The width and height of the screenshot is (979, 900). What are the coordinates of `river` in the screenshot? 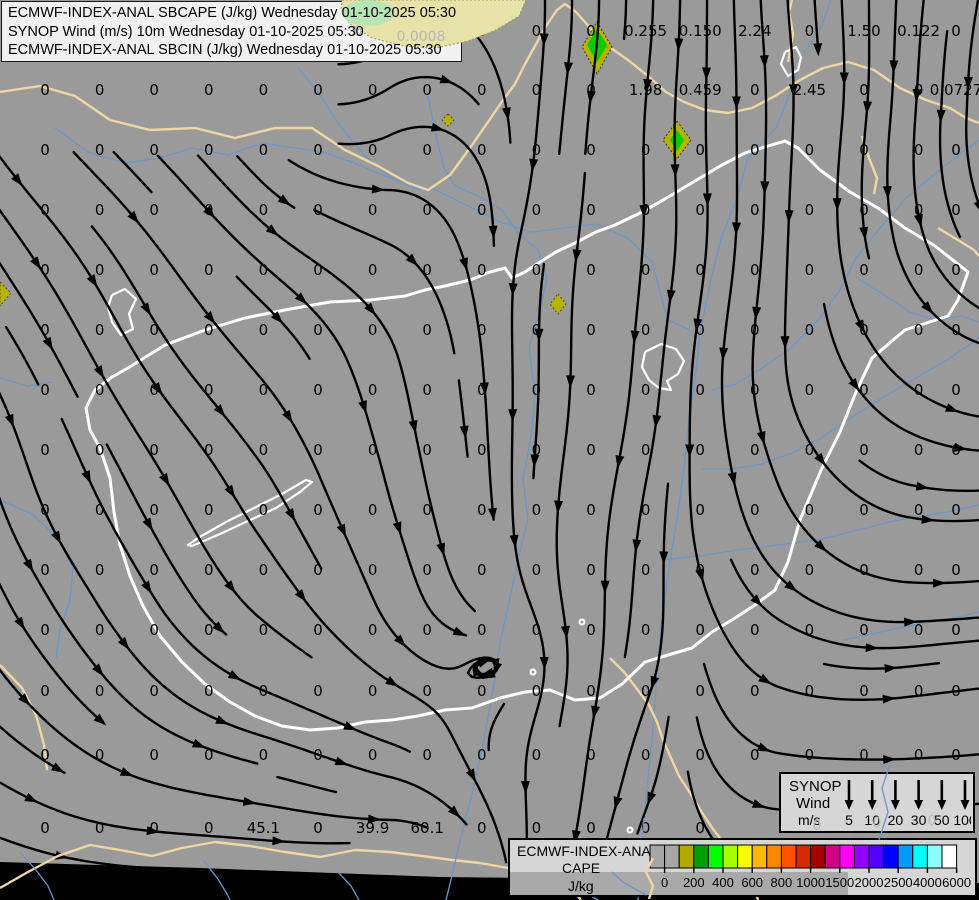 It's located at (487, 462).